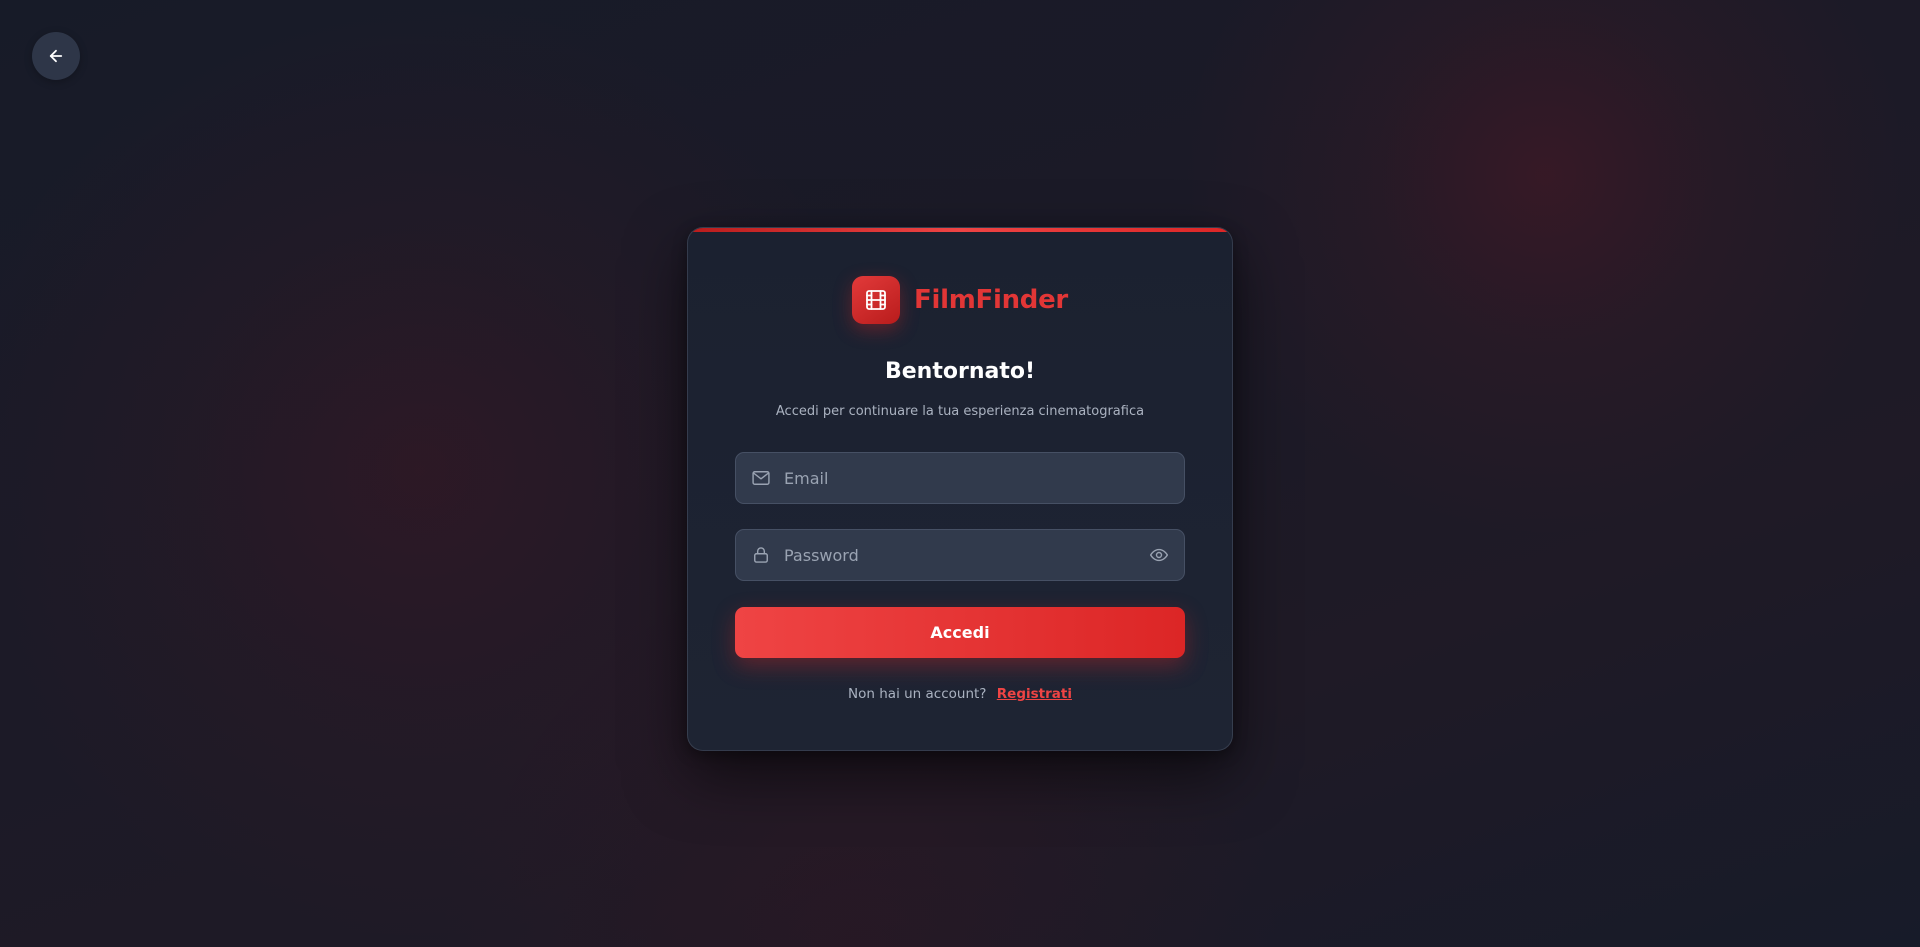 The width and height of the screenshot is (1920, 947). I want to click on back-button, so click(56, 56).